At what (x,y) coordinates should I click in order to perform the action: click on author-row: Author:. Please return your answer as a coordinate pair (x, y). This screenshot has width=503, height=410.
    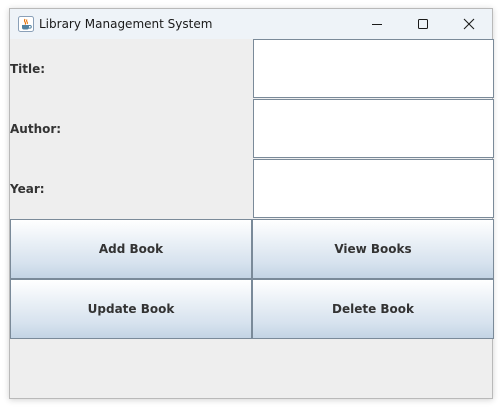
    Looking at the image, I should click on (252, 129).